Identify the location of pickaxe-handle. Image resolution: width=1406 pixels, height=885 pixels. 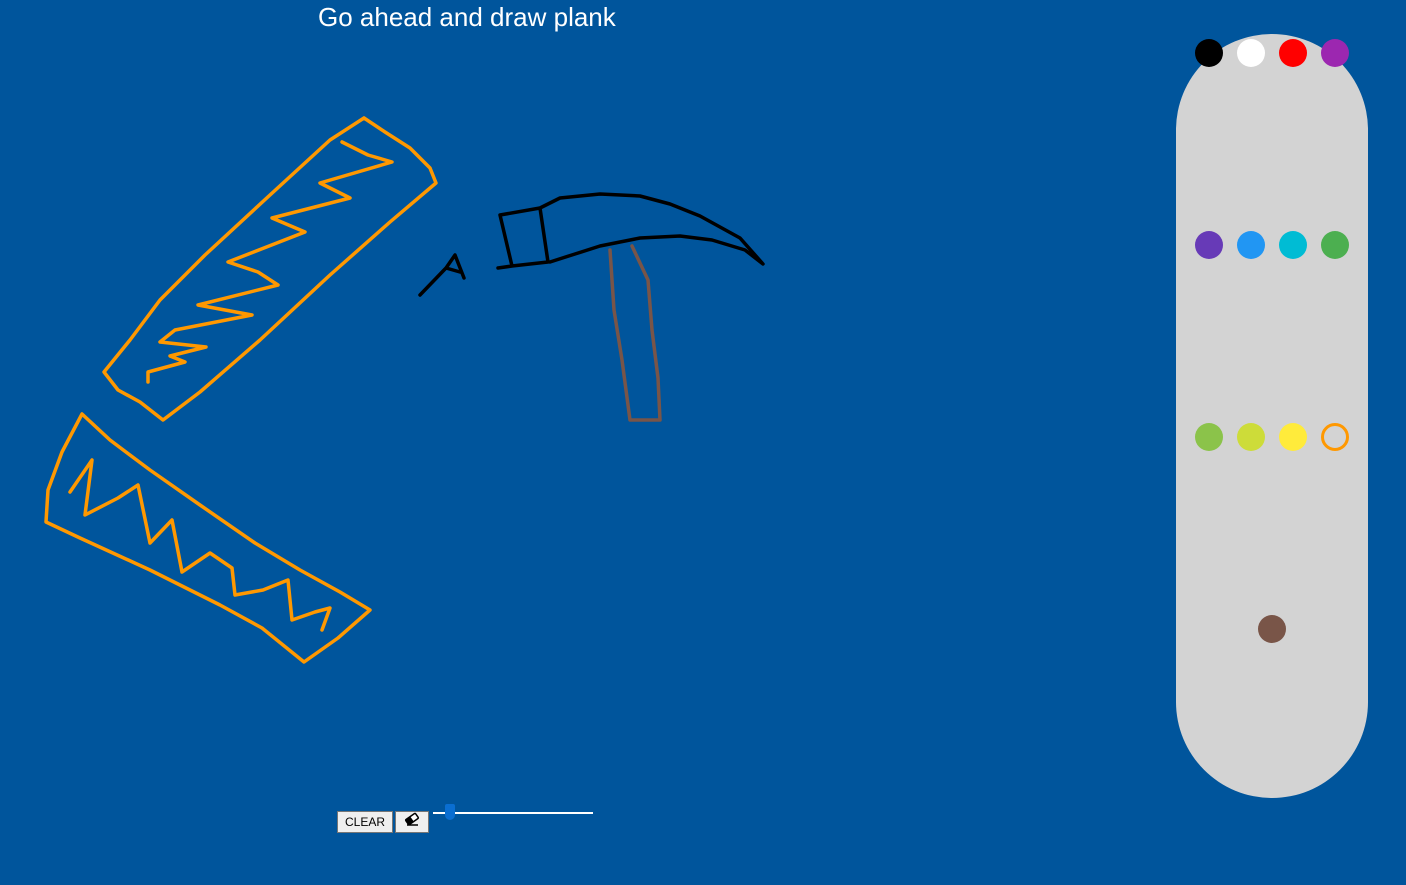
(635, 333).